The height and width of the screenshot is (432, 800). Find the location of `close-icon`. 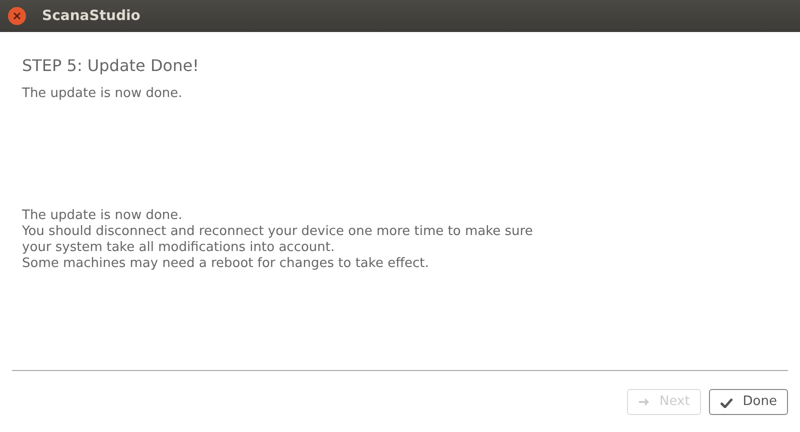

close-icon is located at coordinates (17, 16).